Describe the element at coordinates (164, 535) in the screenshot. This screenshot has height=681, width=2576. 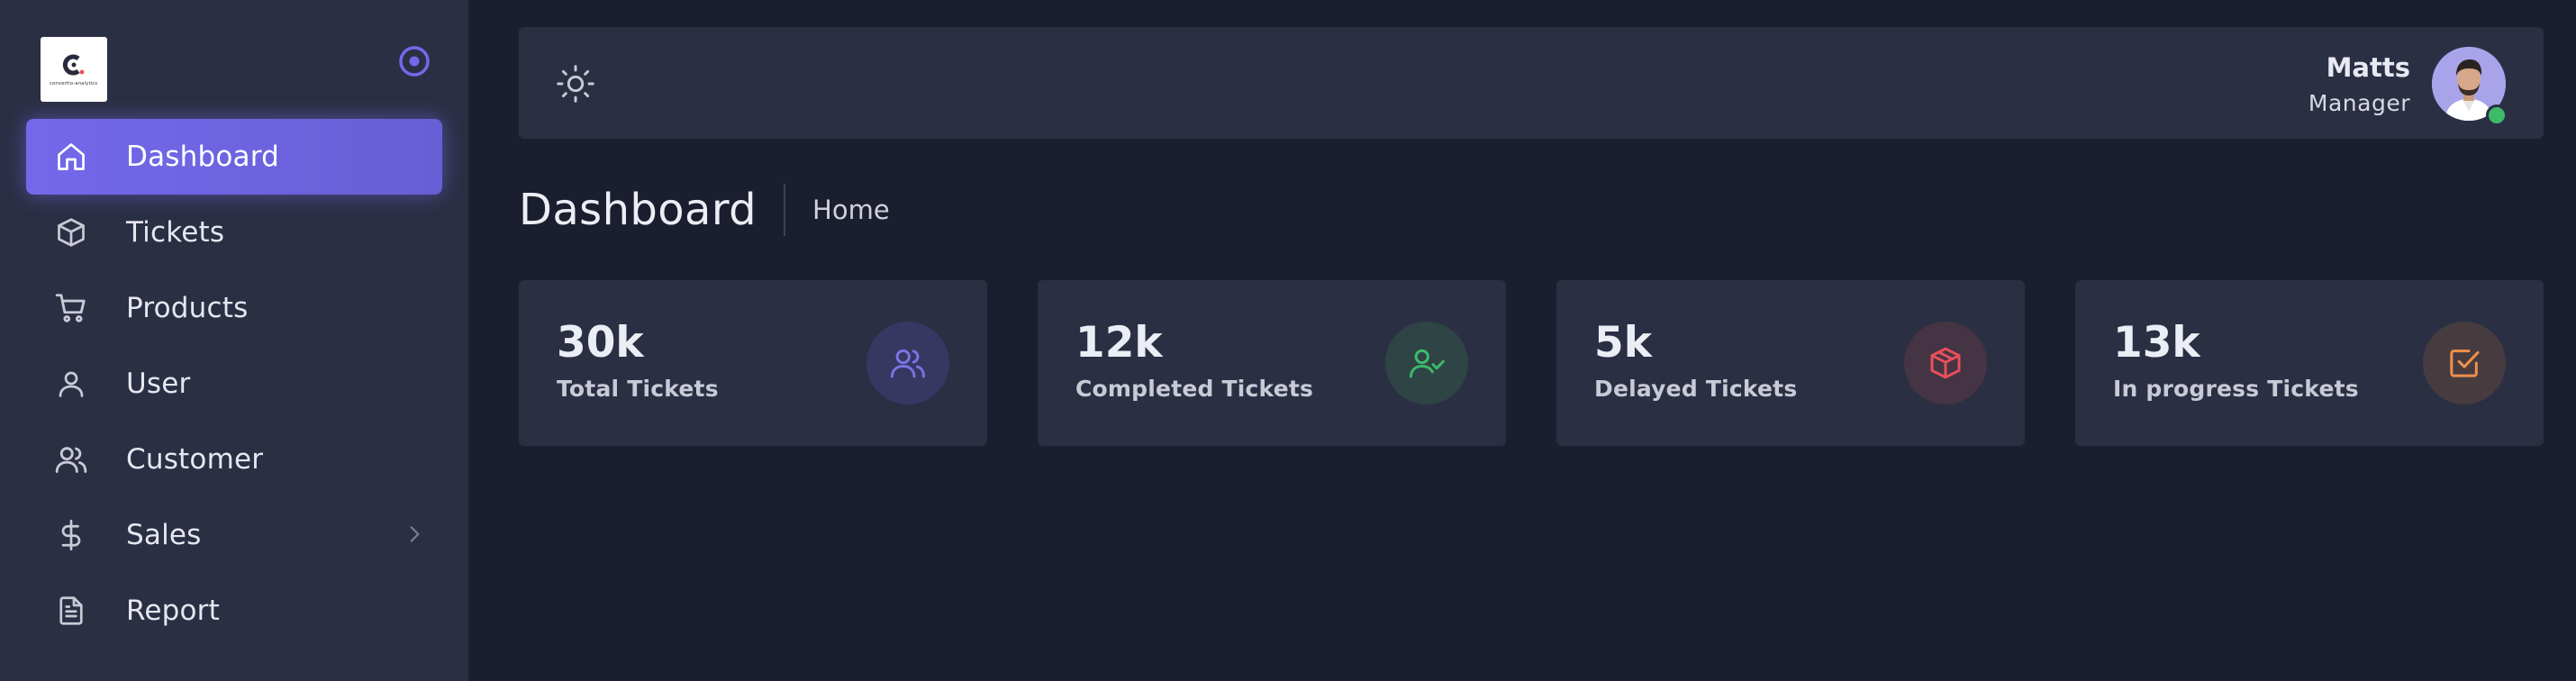
I see `sidebar-item-label: Sales` at that location.